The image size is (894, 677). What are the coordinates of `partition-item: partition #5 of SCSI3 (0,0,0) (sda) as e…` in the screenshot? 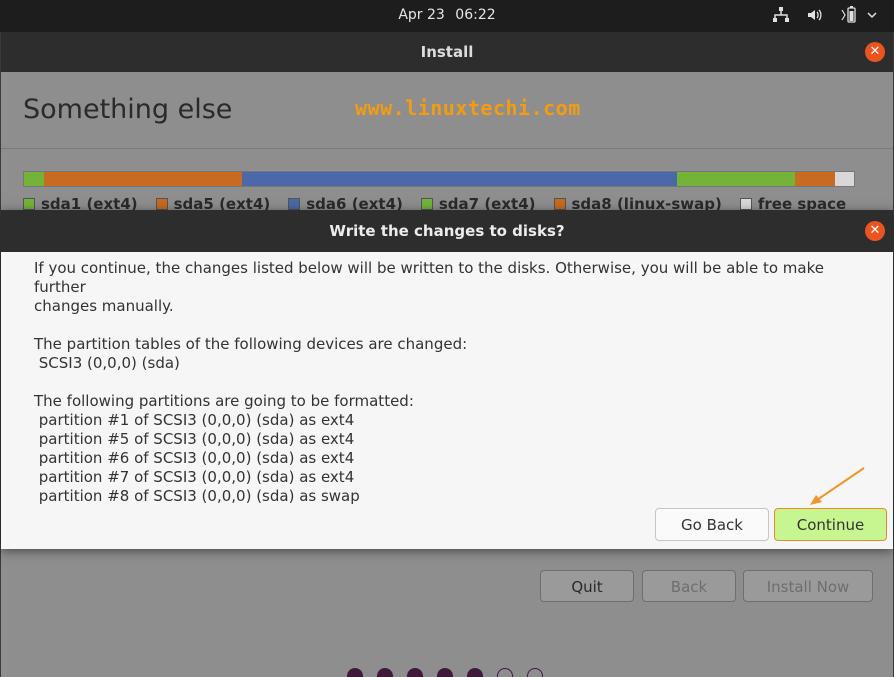 It's located at (194, 439).